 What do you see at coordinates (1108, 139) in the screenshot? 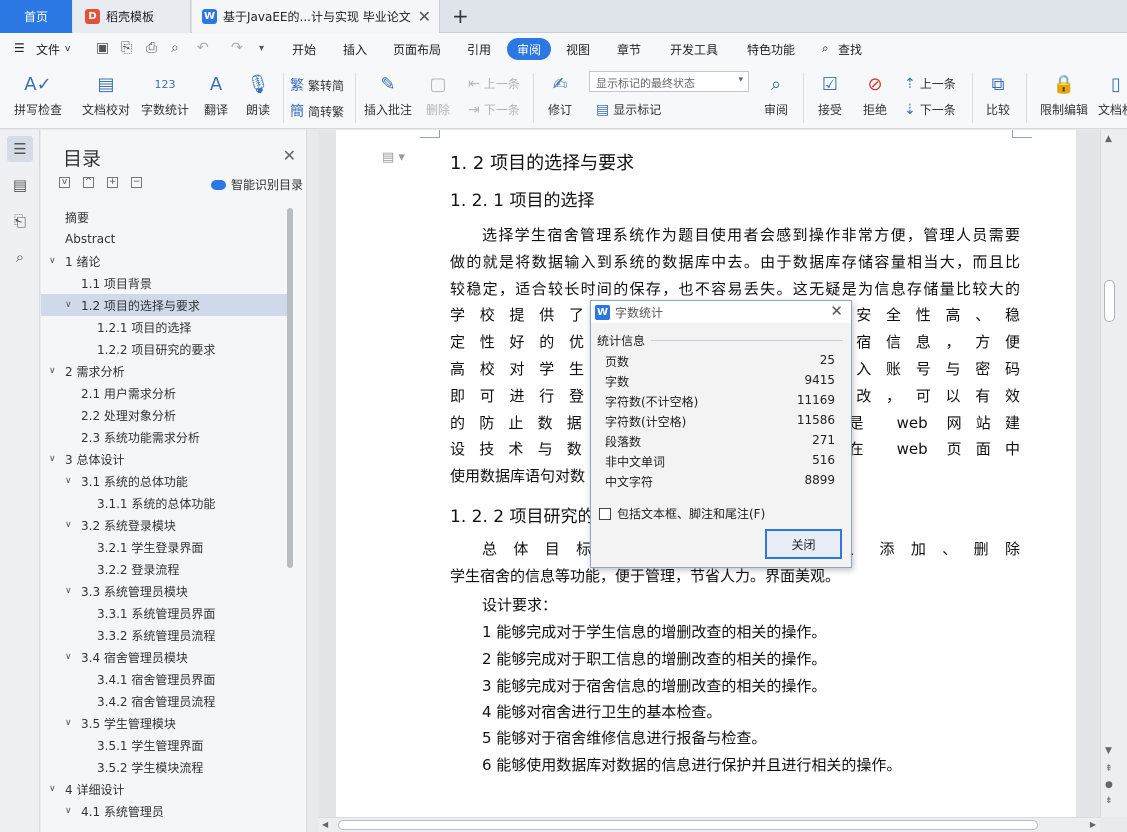
I see `scroll-up-icon: ▲` at bounding box center [1108, 139].